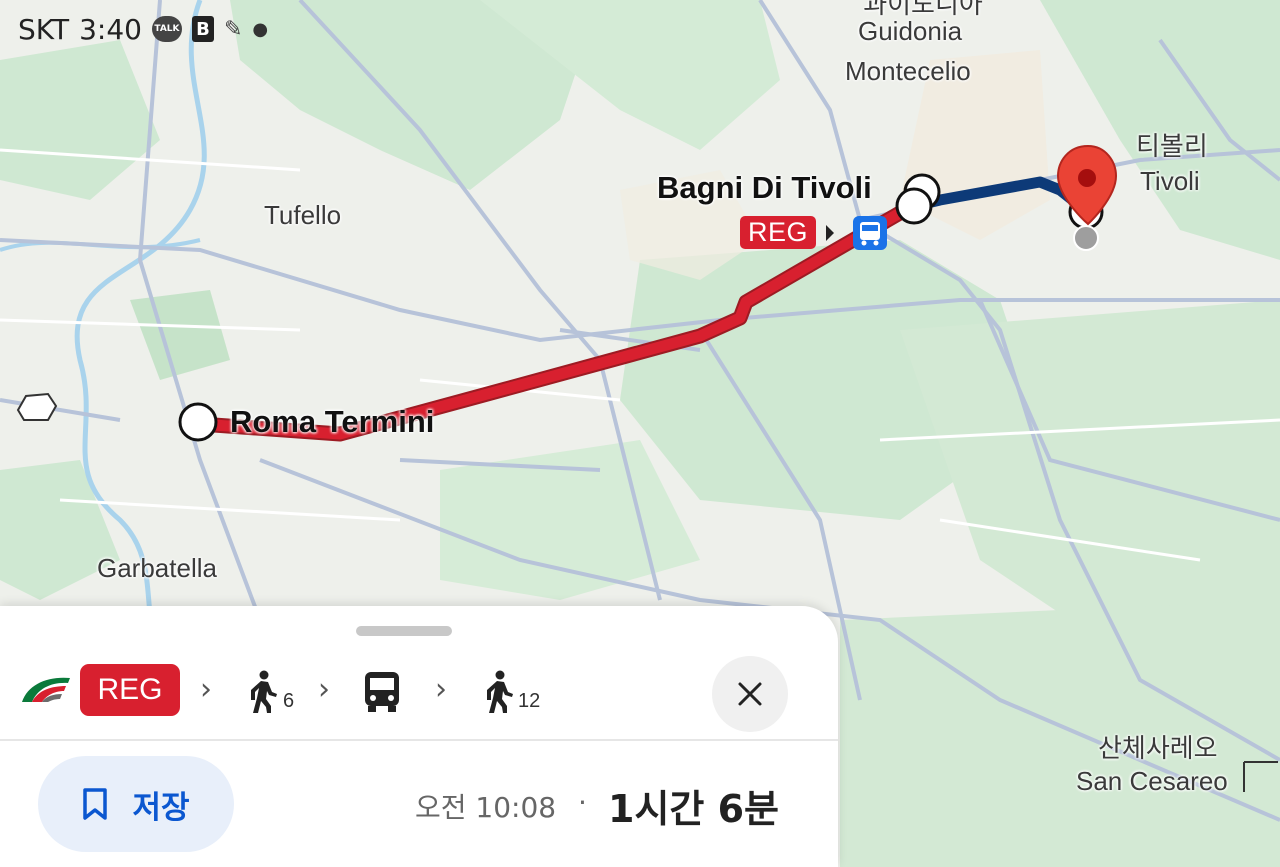 The height and width of the screenshot is (867, 1280). What do you see at coordinates (1170, 181) in the screenshot?
I see `label-tivoli: Tivoli` at bounding box center [1170, 181].